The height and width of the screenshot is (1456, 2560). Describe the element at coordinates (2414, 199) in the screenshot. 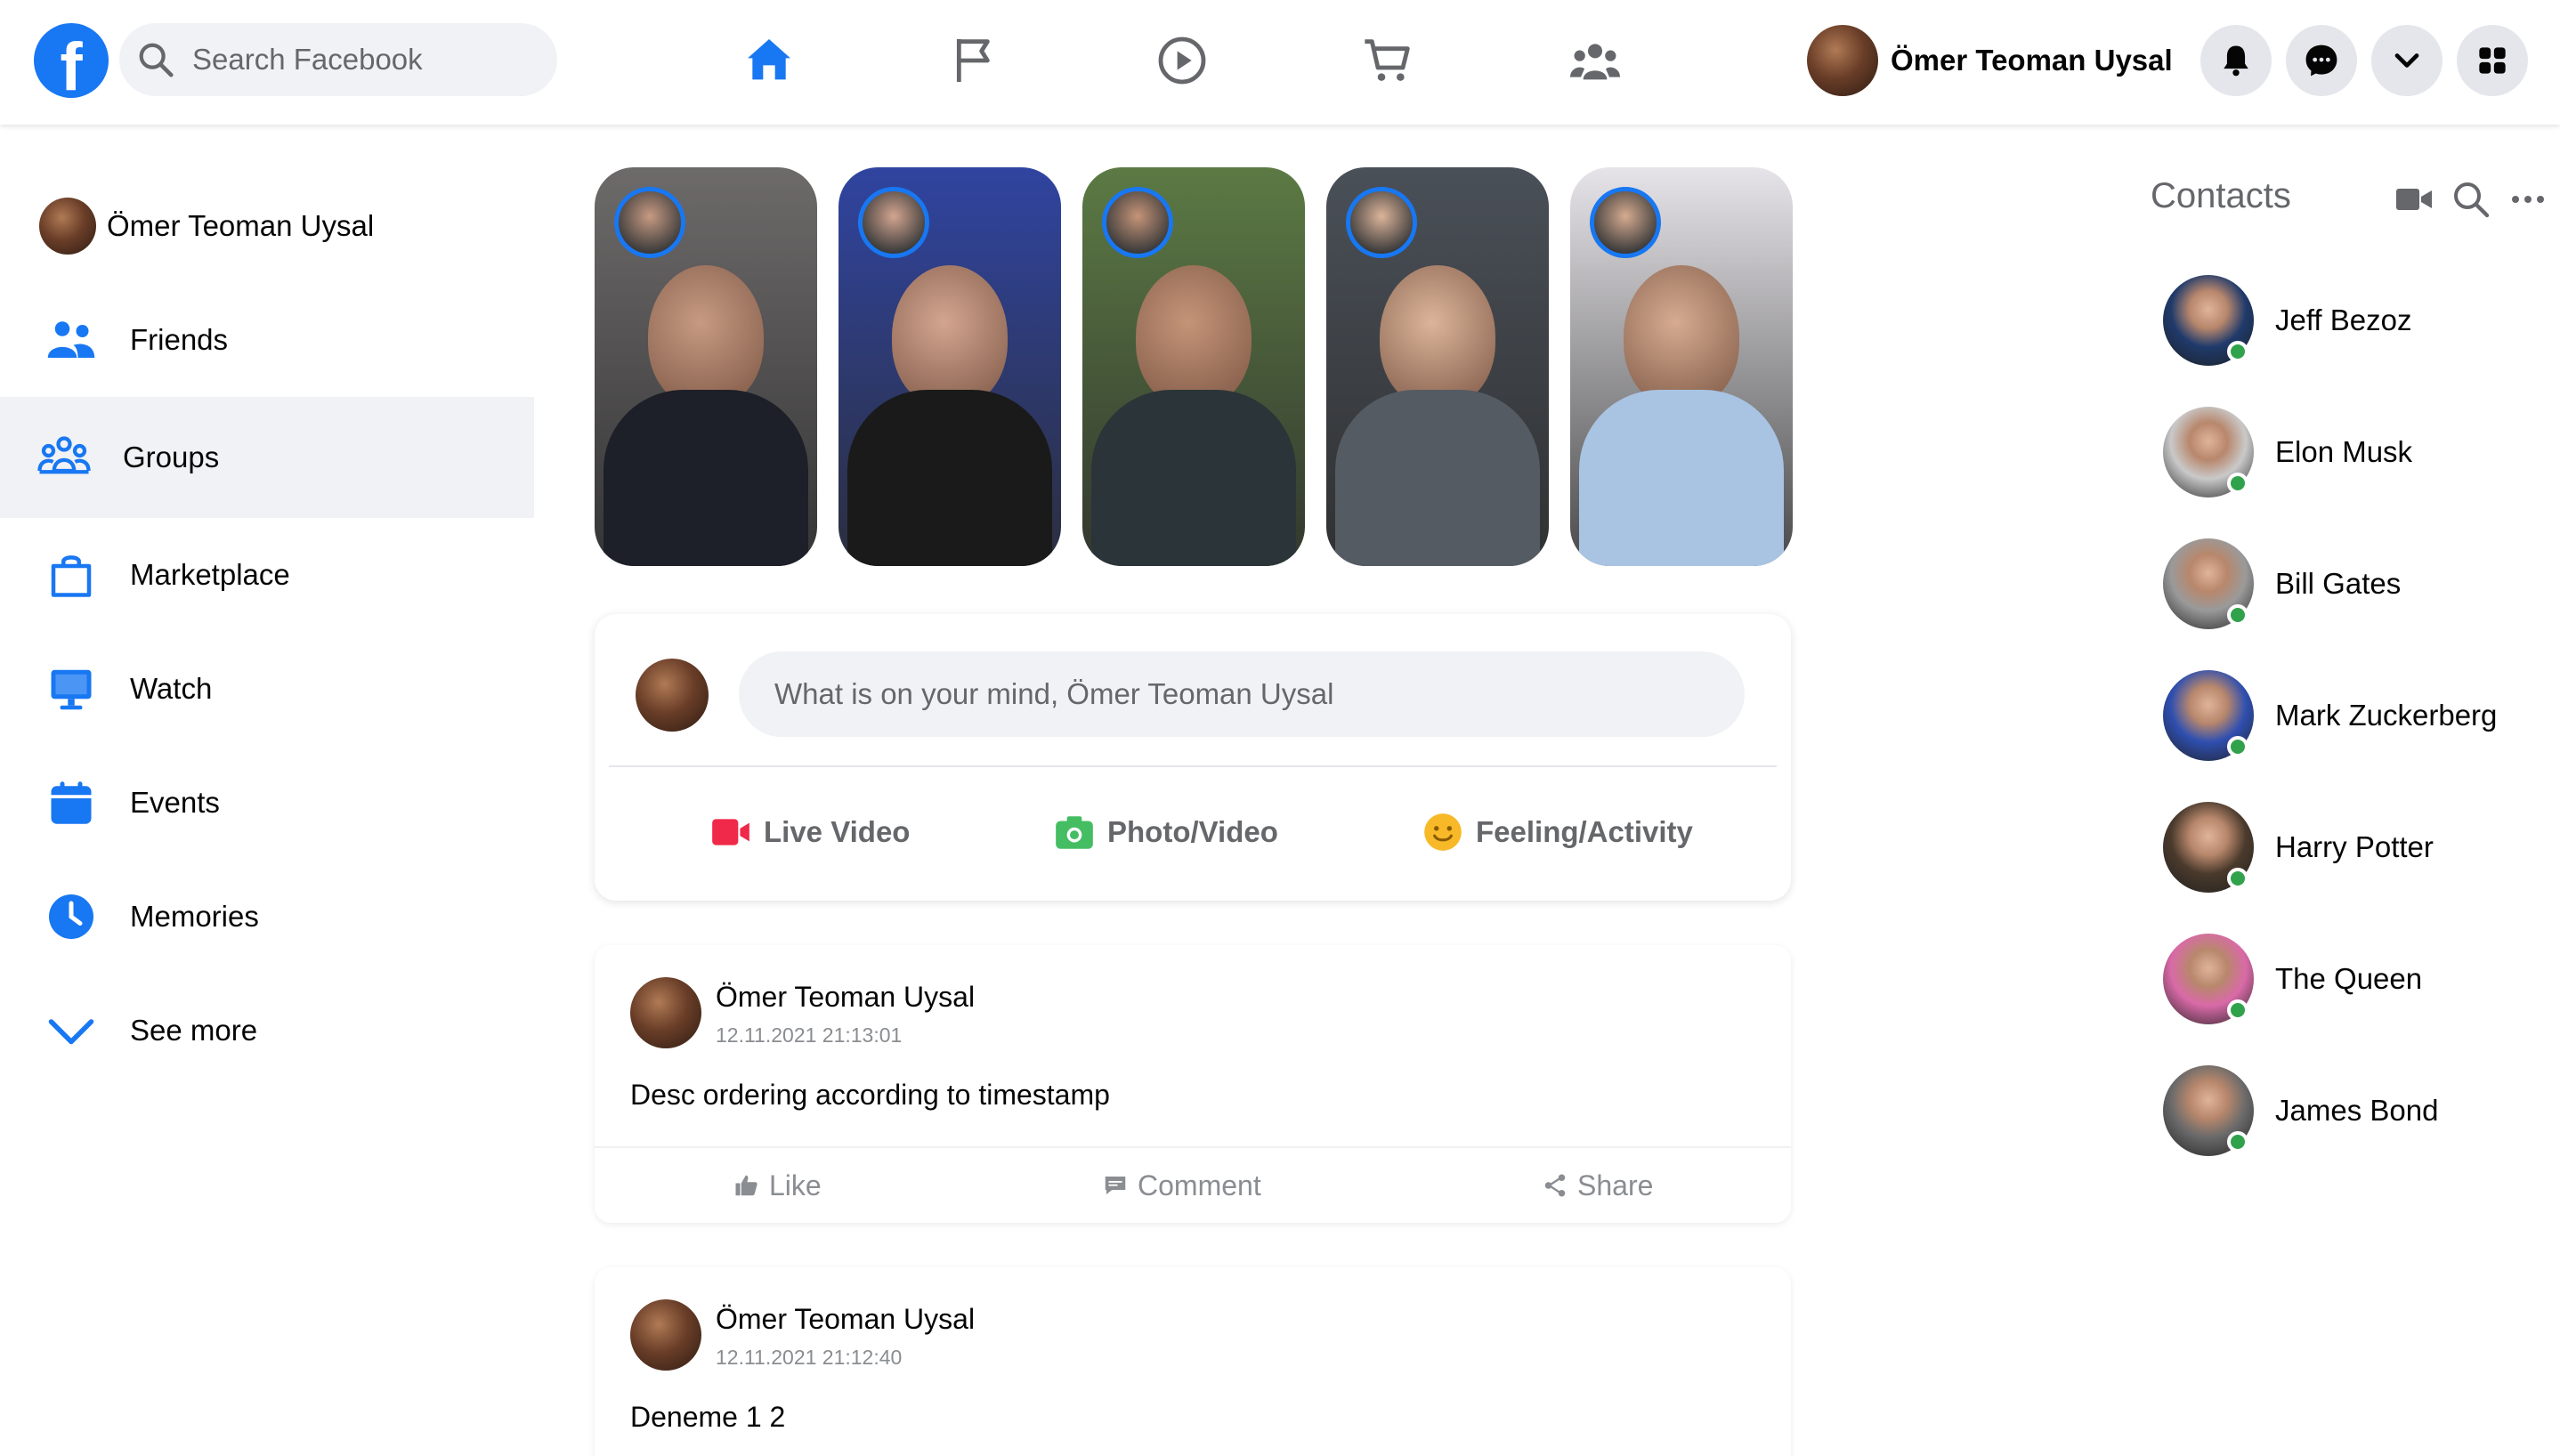

I see `video-call-icon` at that location.